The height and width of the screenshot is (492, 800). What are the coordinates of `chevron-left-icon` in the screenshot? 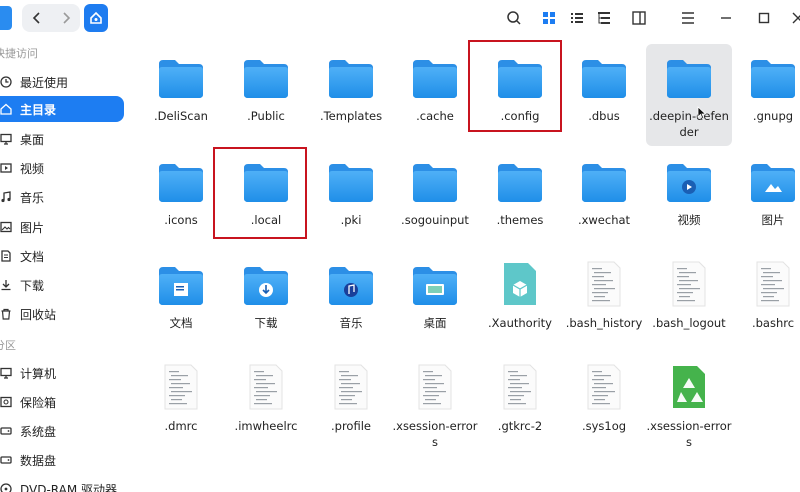 It's located at (36, 18).